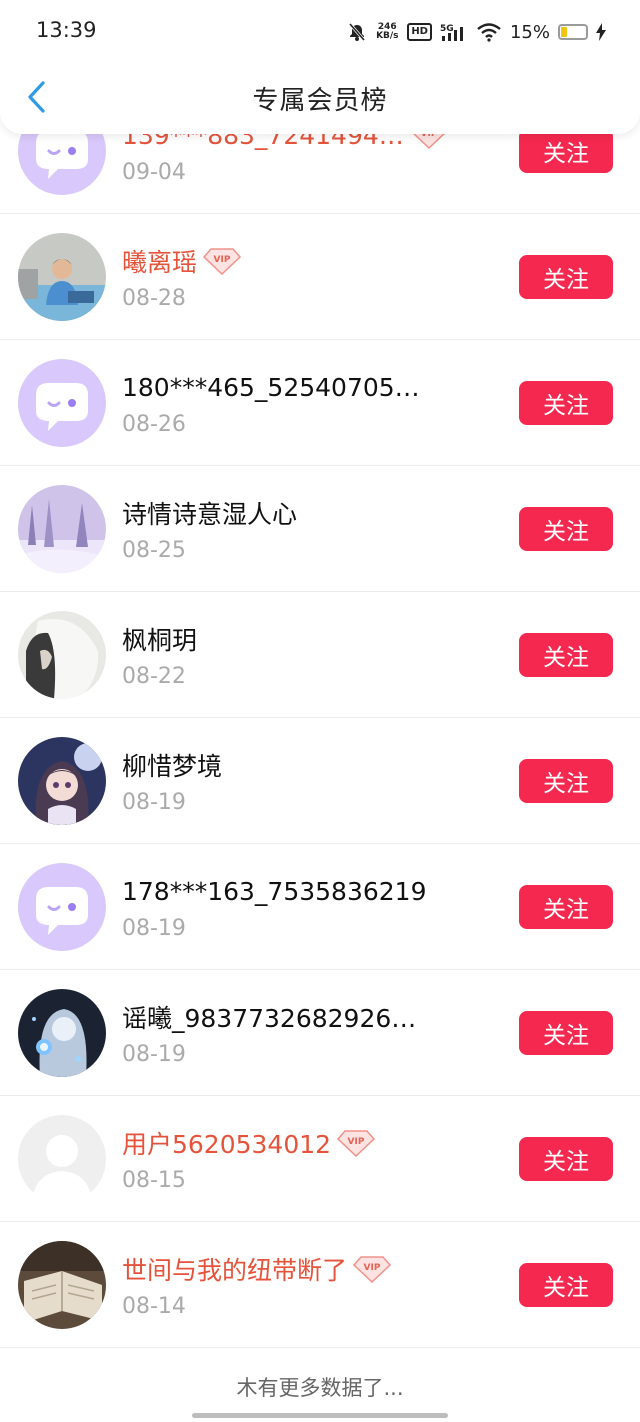  I want to click on status-icons: 246 KB/s HD 5G 15%, so click(476, 32).